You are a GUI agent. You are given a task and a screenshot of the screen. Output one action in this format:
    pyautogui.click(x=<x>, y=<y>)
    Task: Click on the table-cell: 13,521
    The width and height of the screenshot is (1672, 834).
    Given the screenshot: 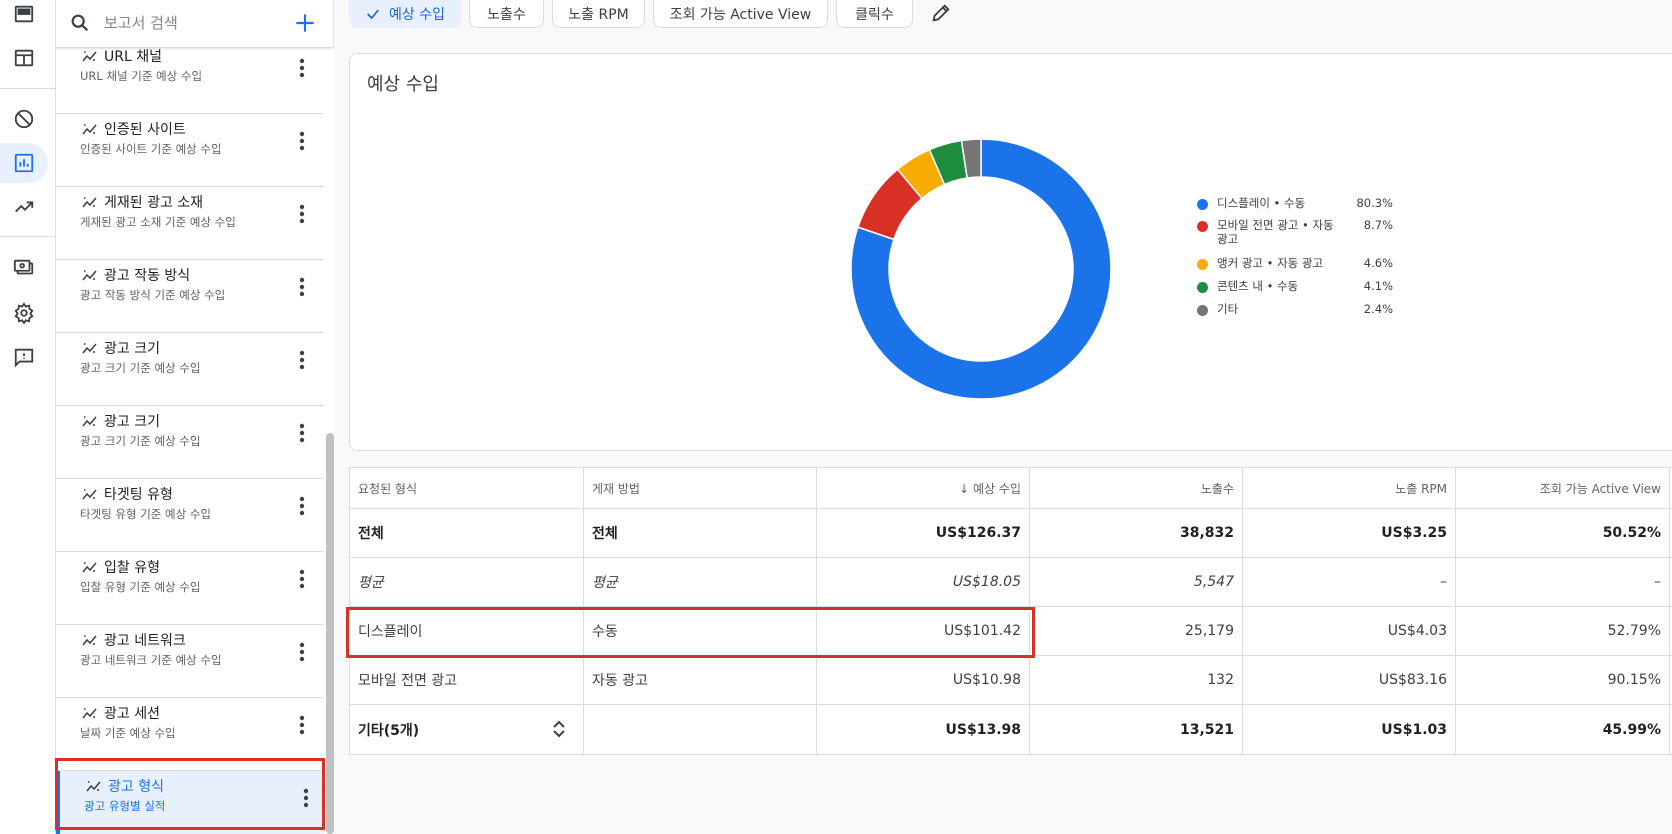 What is the action you would take?
    pyautogui.click(x=1136, y=729)
    